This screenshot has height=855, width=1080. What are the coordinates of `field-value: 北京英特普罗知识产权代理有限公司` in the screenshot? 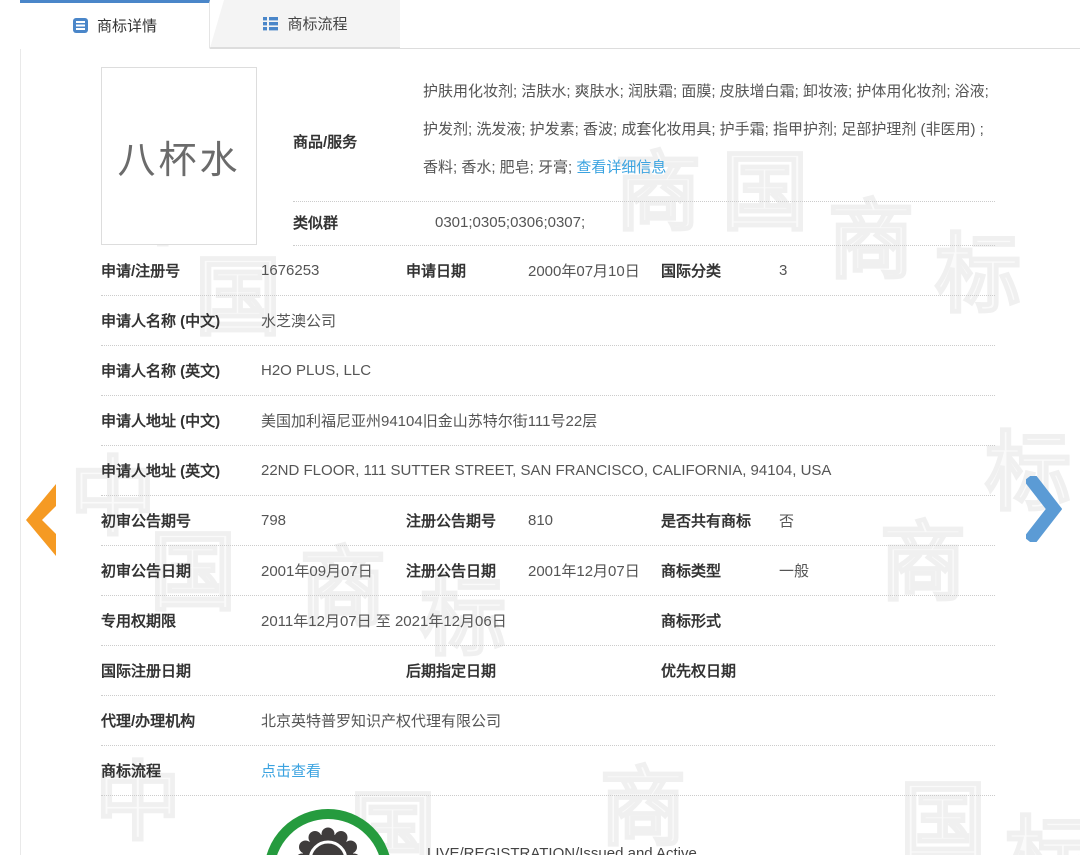 It's located at (381, 721).